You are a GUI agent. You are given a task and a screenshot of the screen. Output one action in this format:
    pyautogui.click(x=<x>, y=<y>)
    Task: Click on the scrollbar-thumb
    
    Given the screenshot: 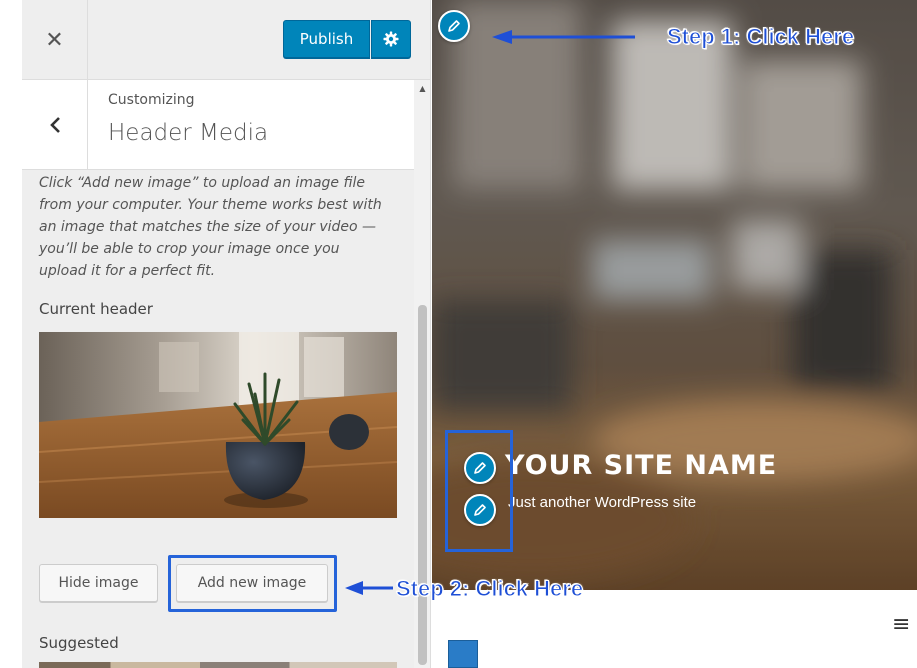 What is the action you would take?
    pyautogui.click(x=422, y=485)
    